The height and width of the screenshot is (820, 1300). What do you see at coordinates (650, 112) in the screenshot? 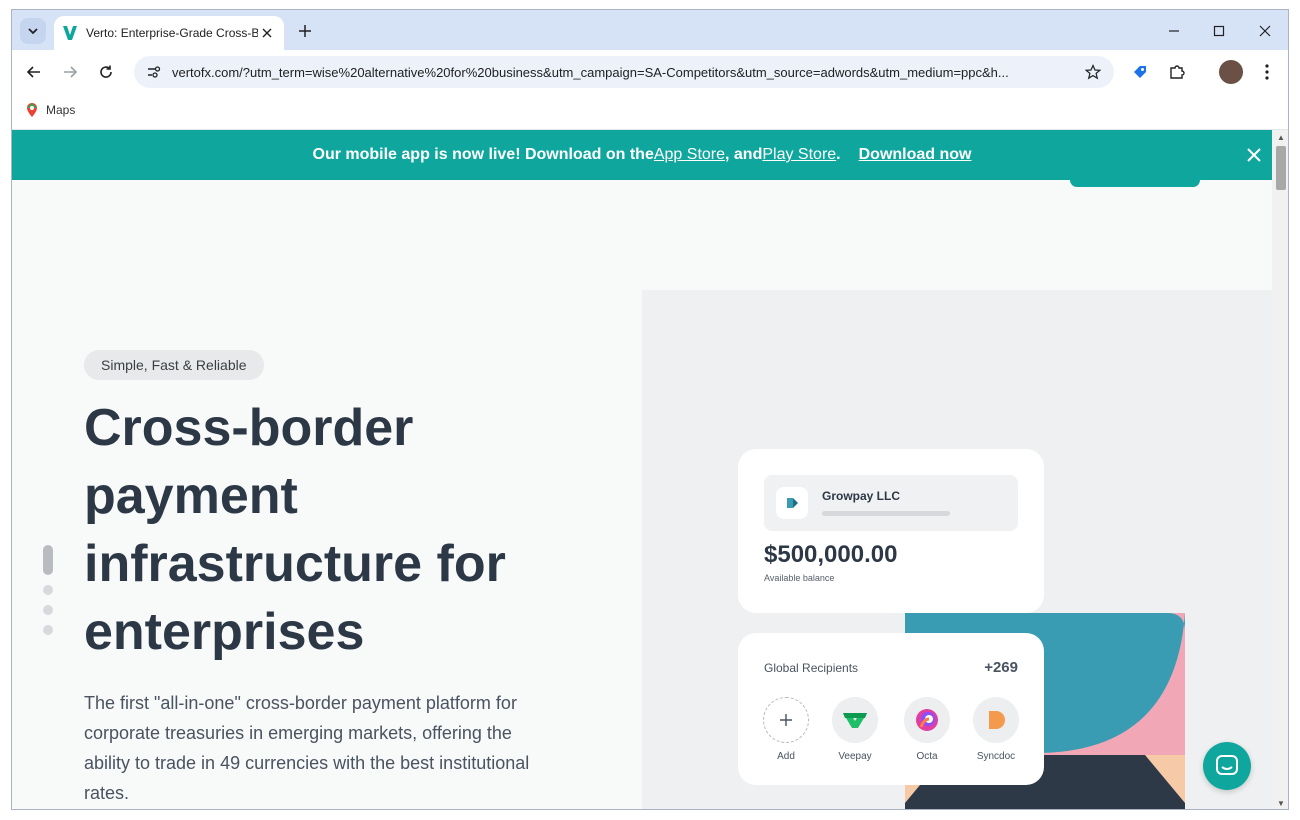
I see `bookmarks-bar: Maps` at bounding box center [650, 112].